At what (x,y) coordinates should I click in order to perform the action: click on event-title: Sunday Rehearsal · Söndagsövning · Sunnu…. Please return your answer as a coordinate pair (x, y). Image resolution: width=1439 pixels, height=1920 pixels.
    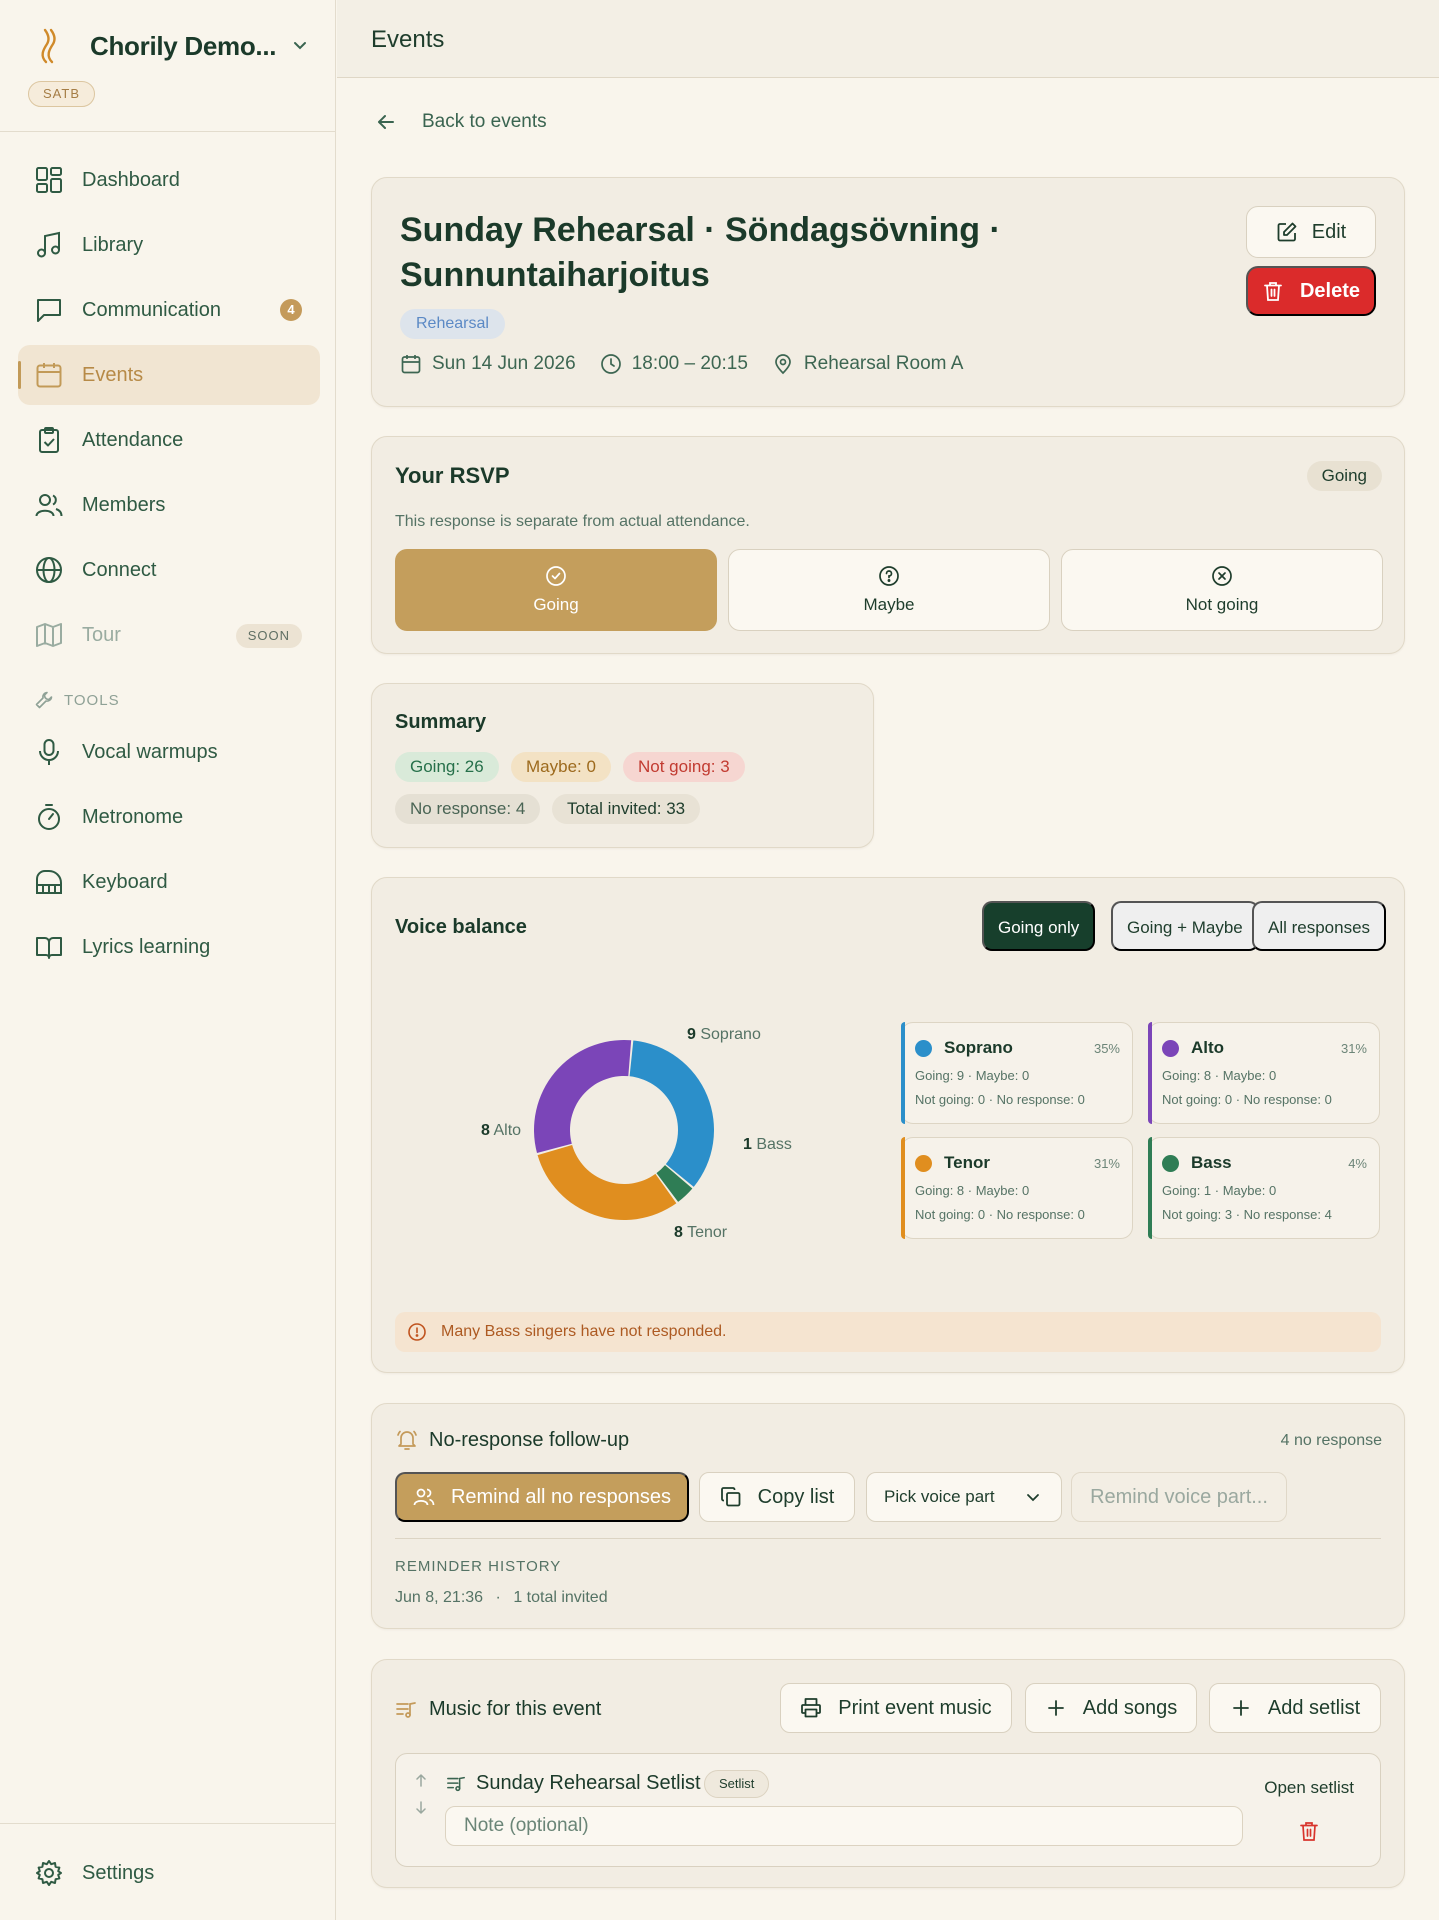
    Looking at the image, I should click on (700, 252).